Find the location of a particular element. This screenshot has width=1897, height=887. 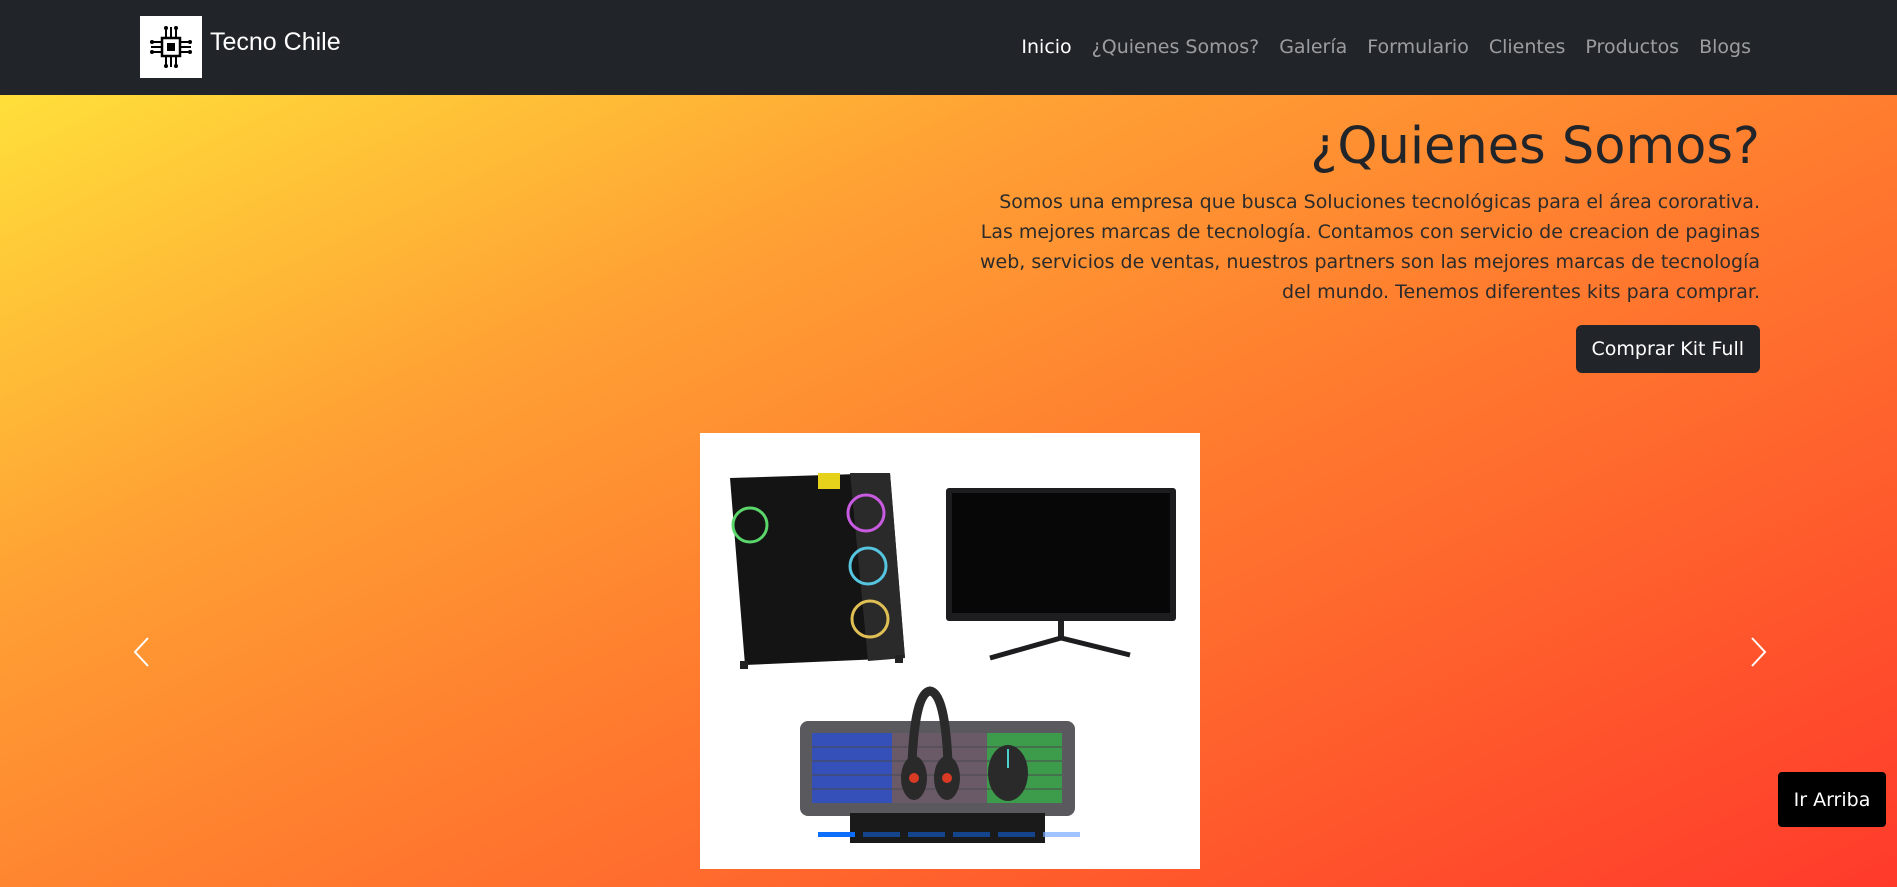

mouse-image is located at coordinates (1008, 773).